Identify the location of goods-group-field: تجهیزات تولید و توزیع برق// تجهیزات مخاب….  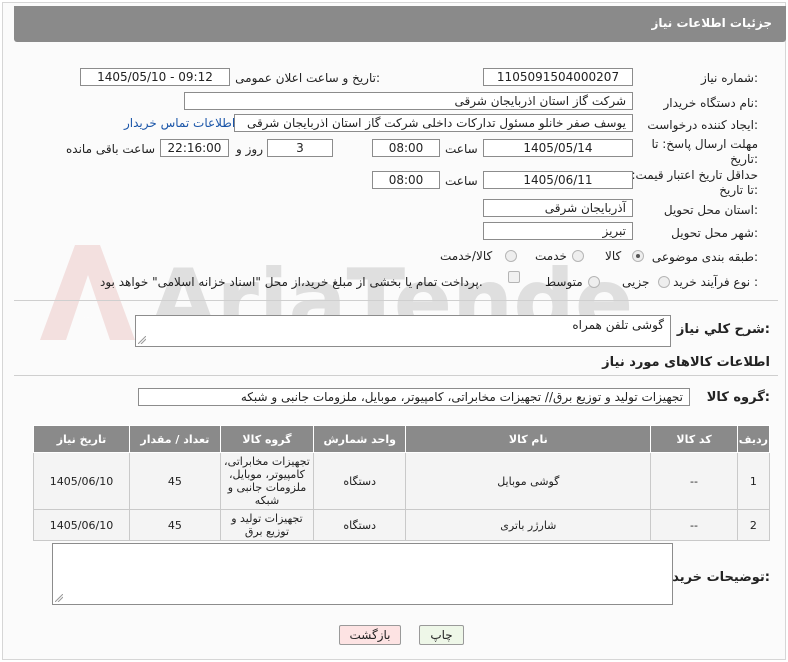
(414, 397).